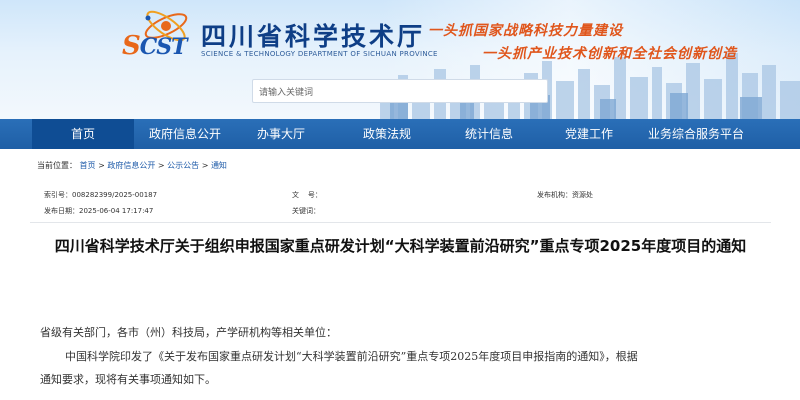  What do you see at coordinates (58, 195) in the screenshot?
I see `meta-index-label: 索引号：` at bounding box center [58, 195].